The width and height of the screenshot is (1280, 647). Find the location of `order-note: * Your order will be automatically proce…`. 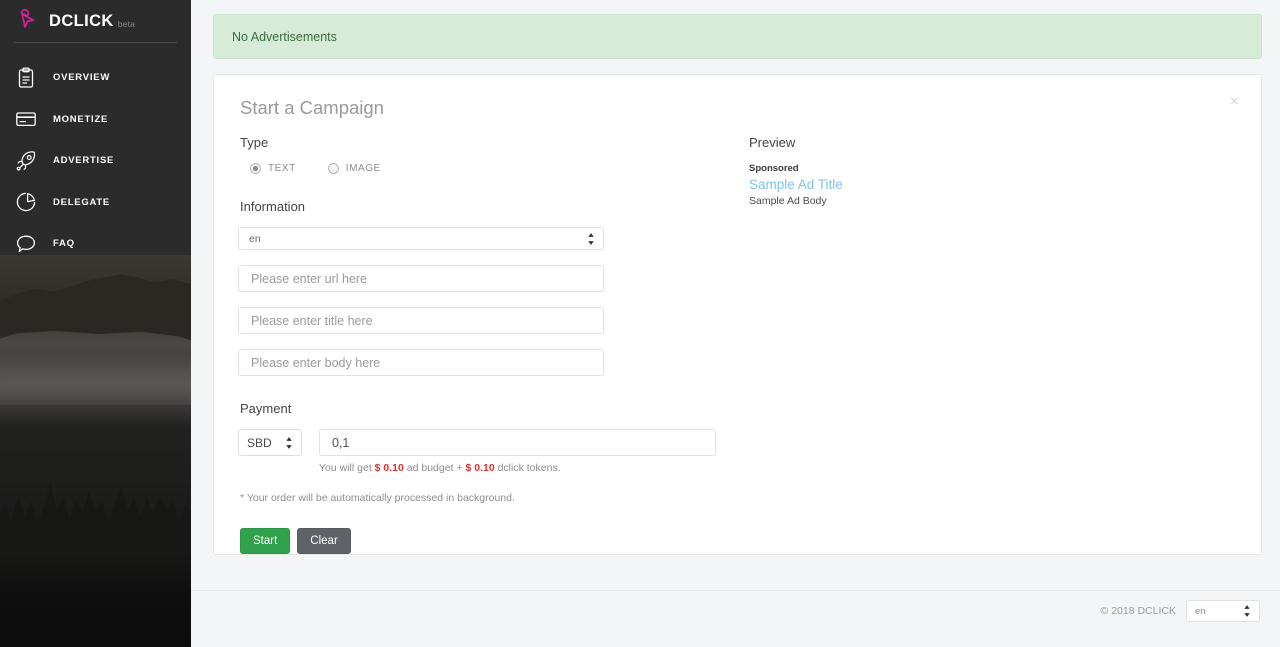

order-note: * Your order will be automatically proce… is located at coordinates (377, 498).